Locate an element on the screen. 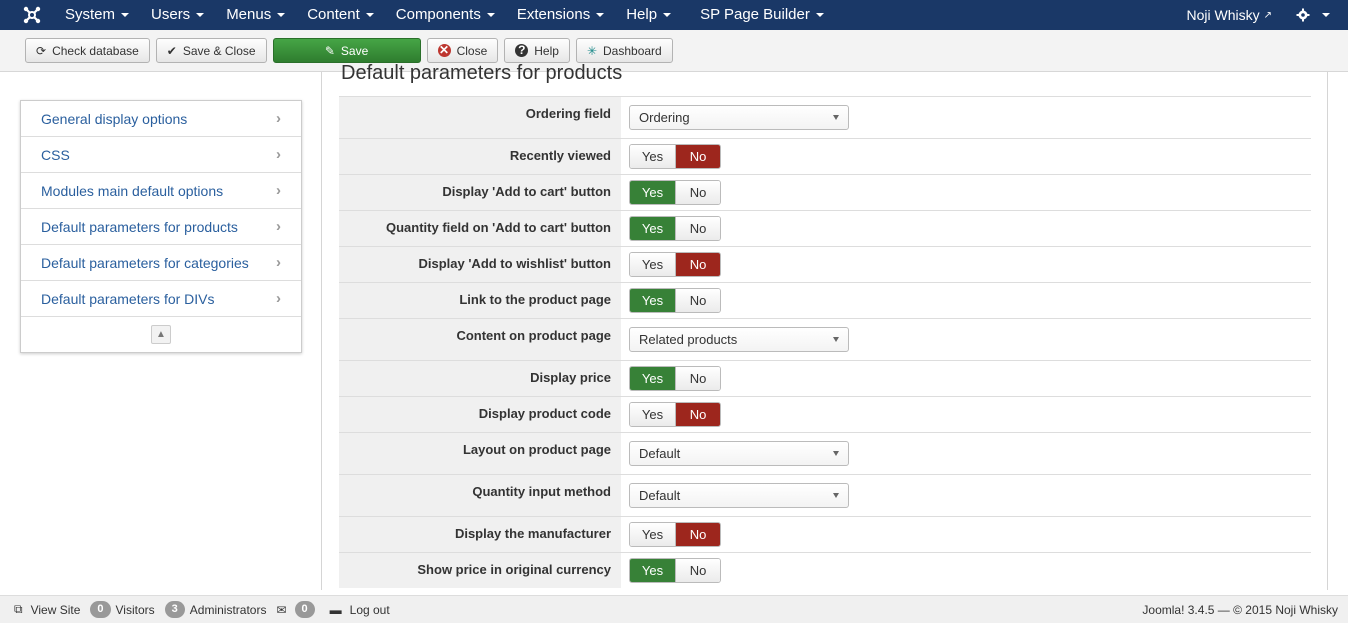  form-row-original-currency: Show price in original currency Yes No is located at coordinates (825, 570).